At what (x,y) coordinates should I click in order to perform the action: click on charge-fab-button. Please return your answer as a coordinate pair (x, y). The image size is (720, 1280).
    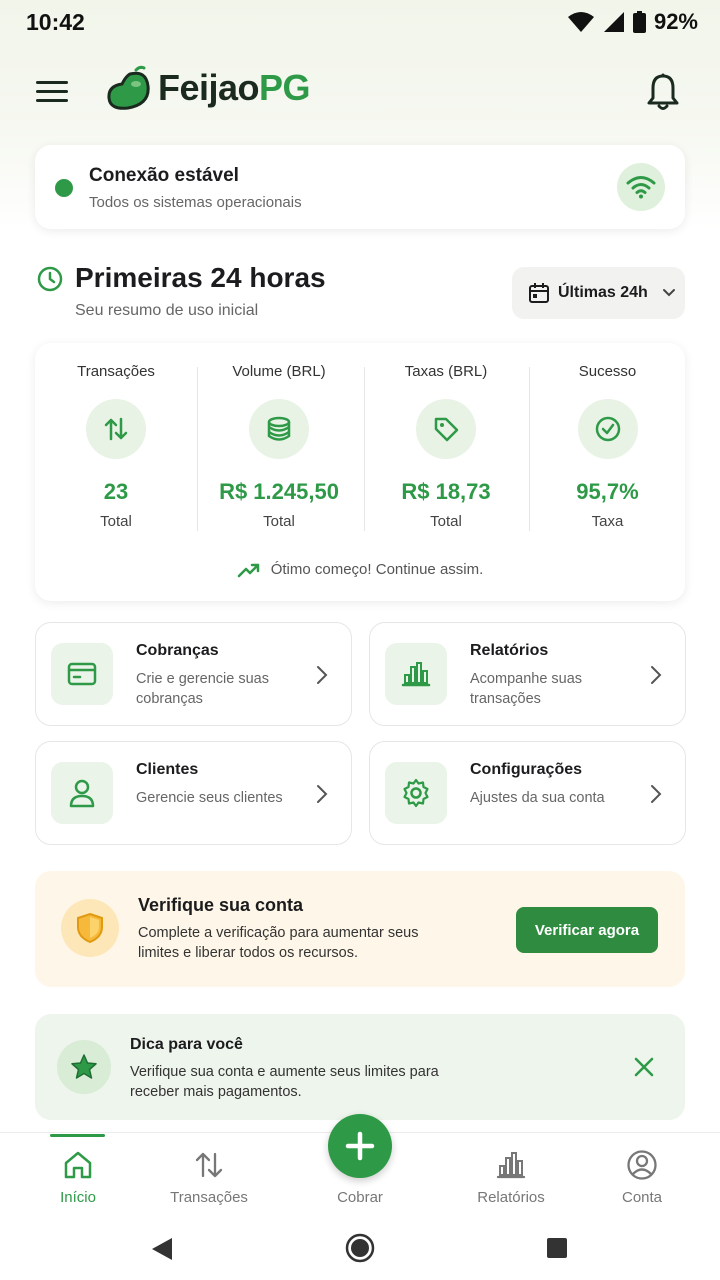
    Looking at the image, I should click on (360, 1146).